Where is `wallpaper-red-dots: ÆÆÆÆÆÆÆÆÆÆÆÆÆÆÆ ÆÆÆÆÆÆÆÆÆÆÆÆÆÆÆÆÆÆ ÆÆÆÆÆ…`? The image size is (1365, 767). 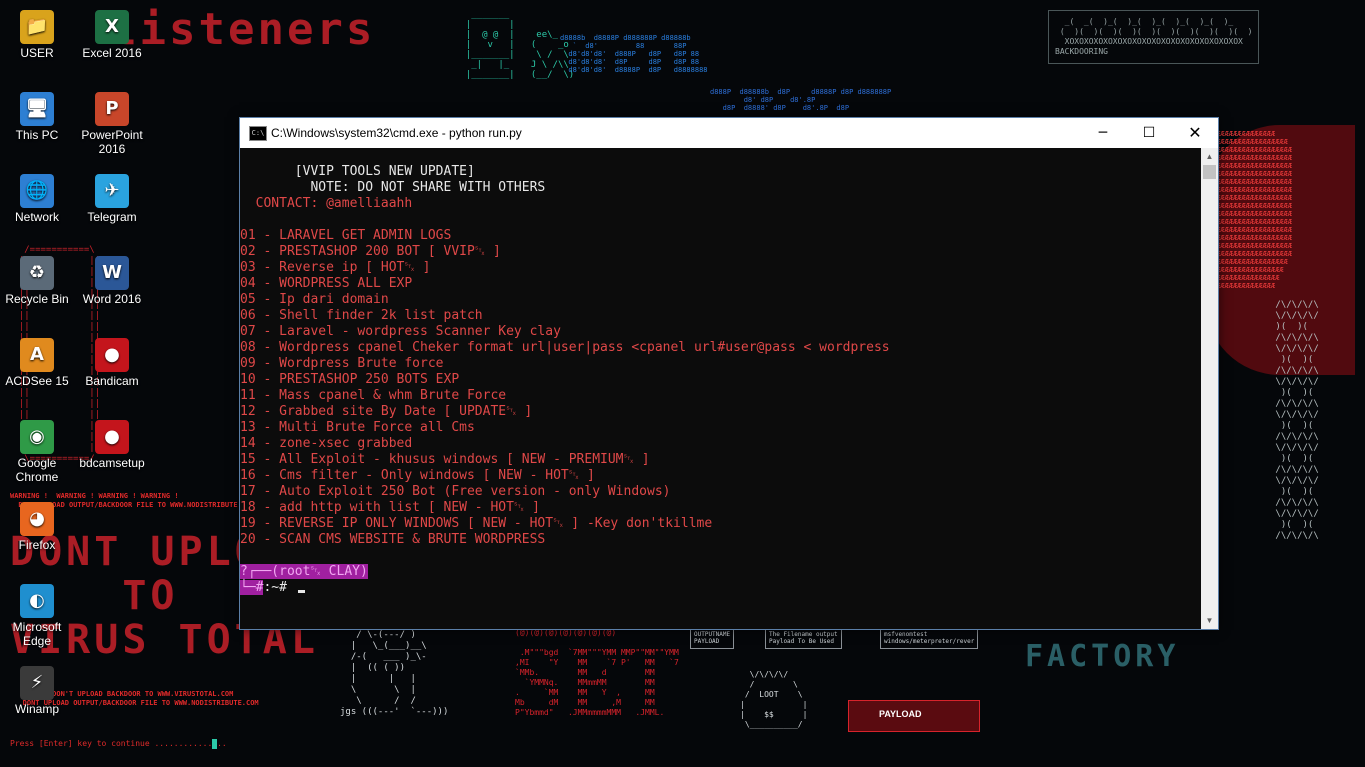
wallpaper-red-dots: ÆÆÆÆÆÆÆÆÆÆÆÆÆÆÆ ÆÆÆÆÆÆÆÆÆÆÆÆÆÆÆÆÆÆ ÆÆÆÆÆ… is located at coordinates (1252, 210).